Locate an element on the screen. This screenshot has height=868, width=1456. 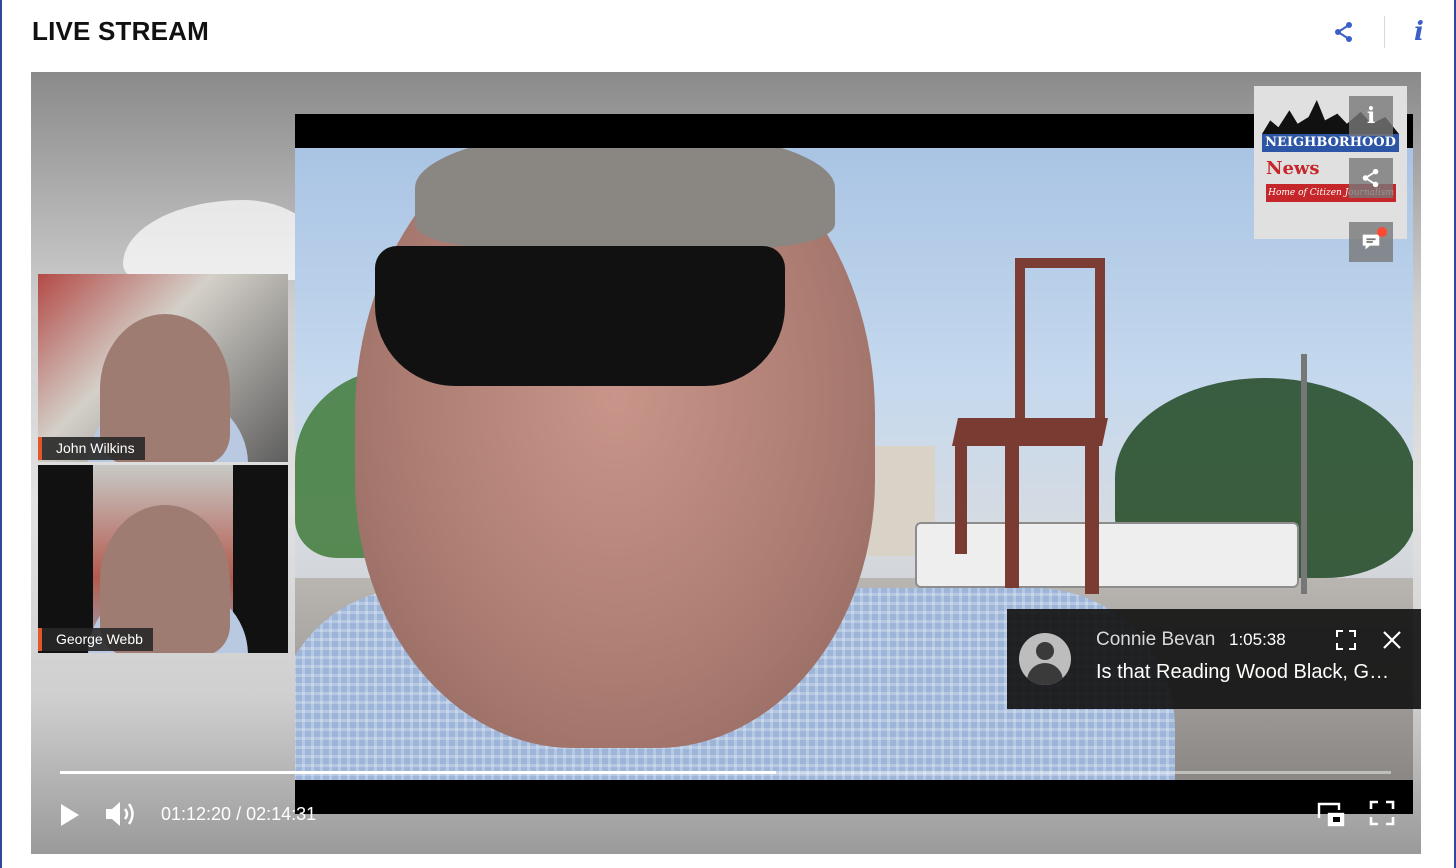
speaker-hair is located at coordinates (625, 198).